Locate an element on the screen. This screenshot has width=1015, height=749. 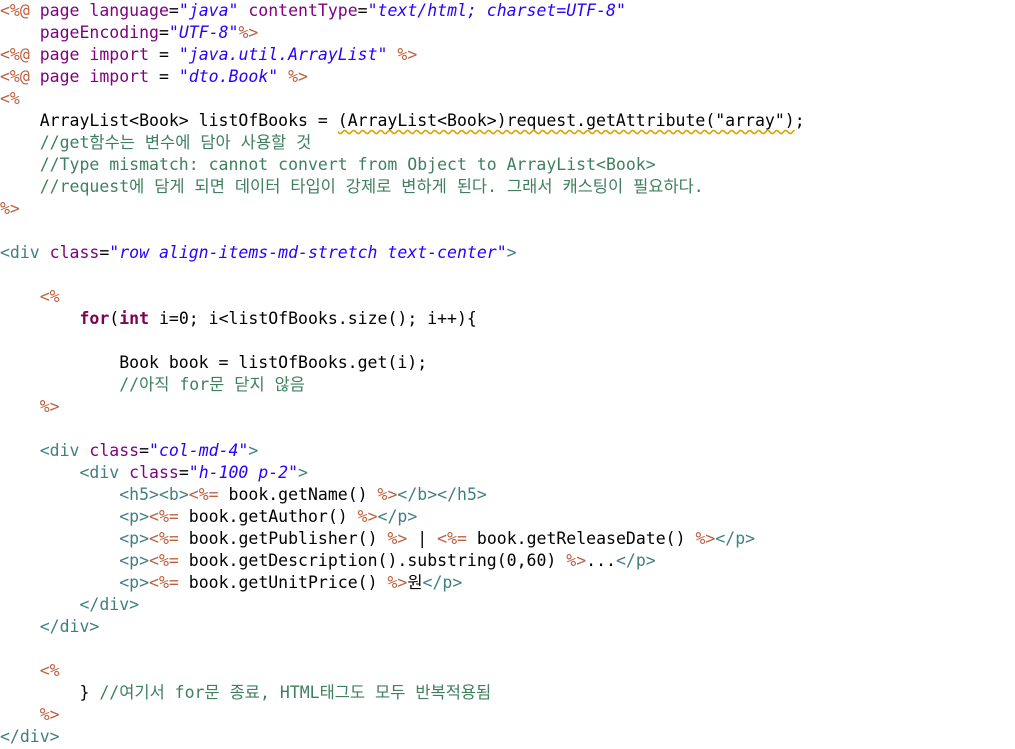
code-token: pageEncoding is located at coordinates (99, 32).